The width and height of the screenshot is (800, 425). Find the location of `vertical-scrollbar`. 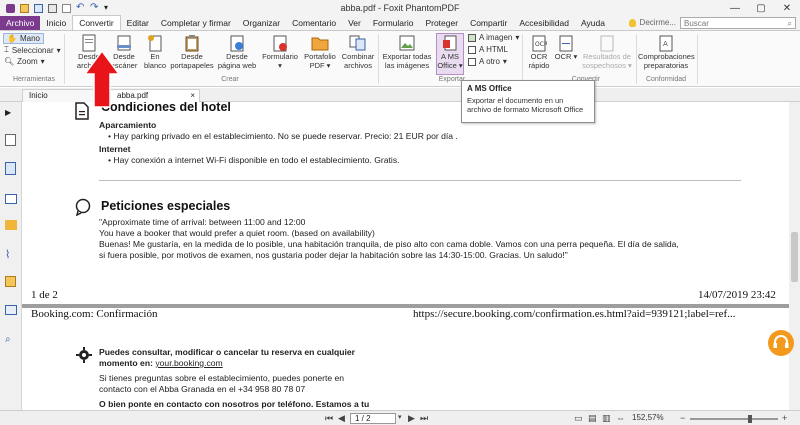

vertical-scrollbar is located at coordinates (794, 256).